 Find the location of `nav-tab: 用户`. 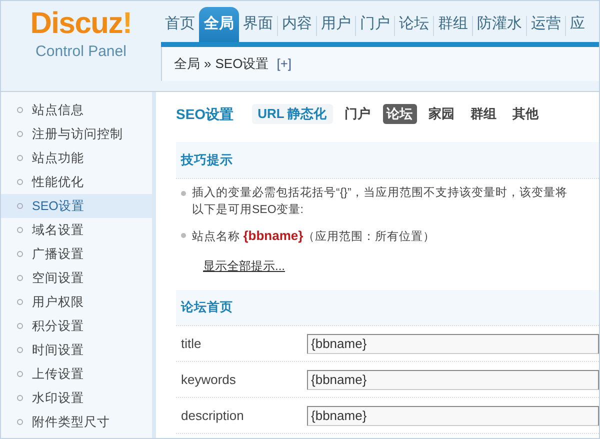

nav-tab: 用户 is located at coordinates (336, 24).